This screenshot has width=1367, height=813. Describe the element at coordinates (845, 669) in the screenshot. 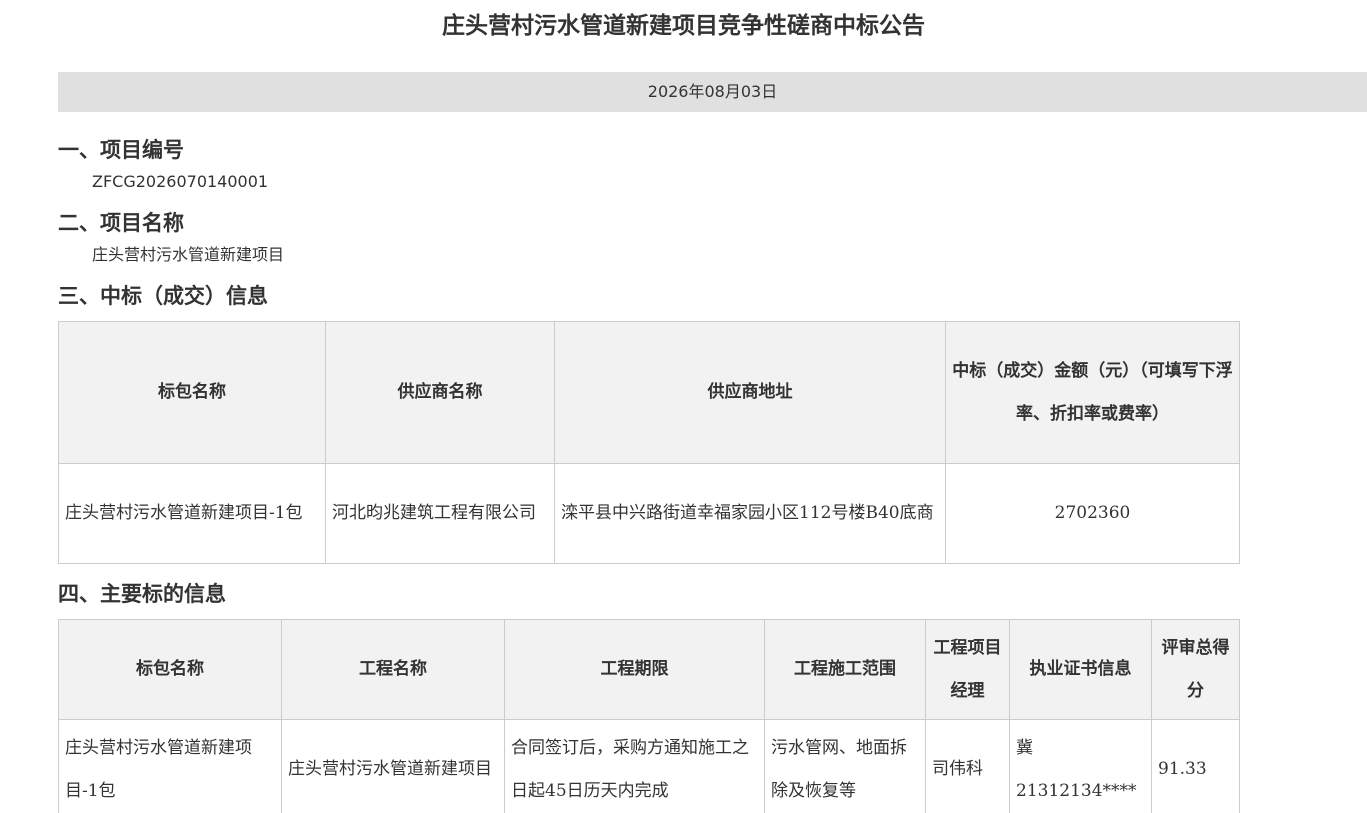

I see `column-header-scope: 工程施工范围` at that location.